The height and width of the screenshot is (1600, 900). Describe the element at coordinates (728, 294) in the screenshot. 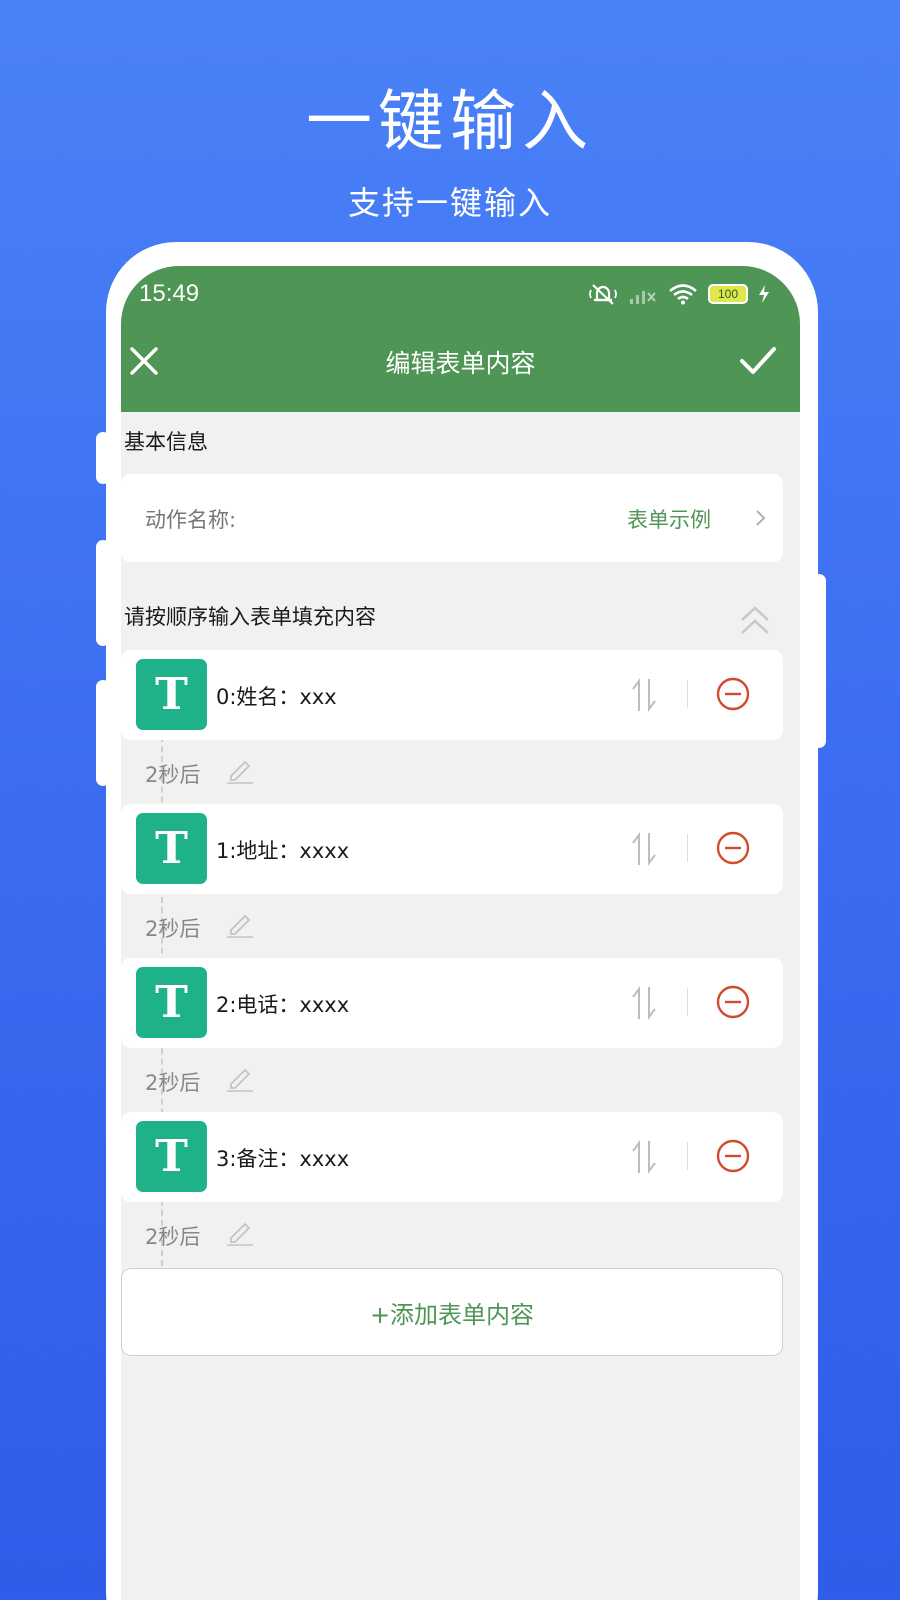

I see `battery-indicator: 100` at that location.